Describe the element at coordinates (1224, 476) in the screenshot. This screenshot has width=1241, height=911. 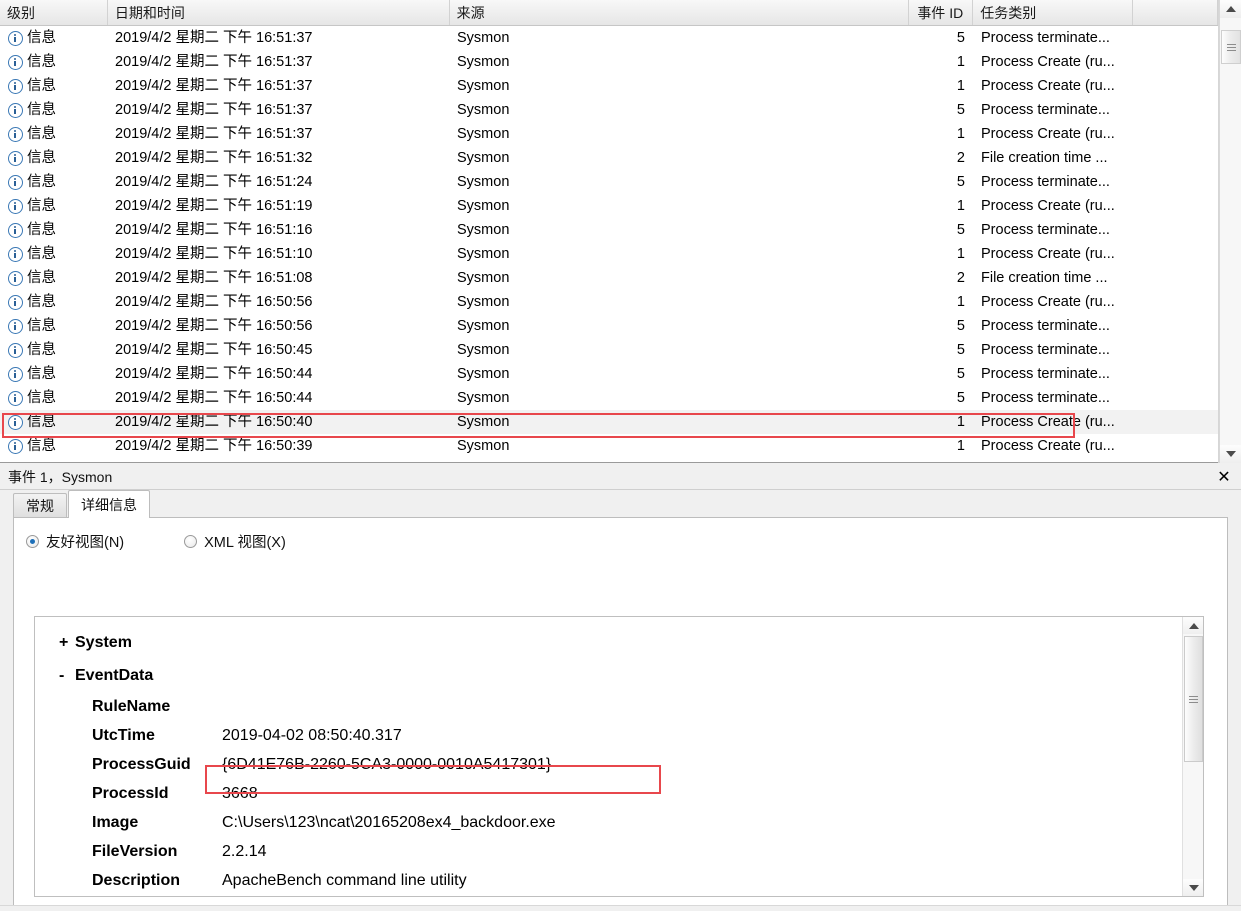
I see `close-icon: ✕` at that location.